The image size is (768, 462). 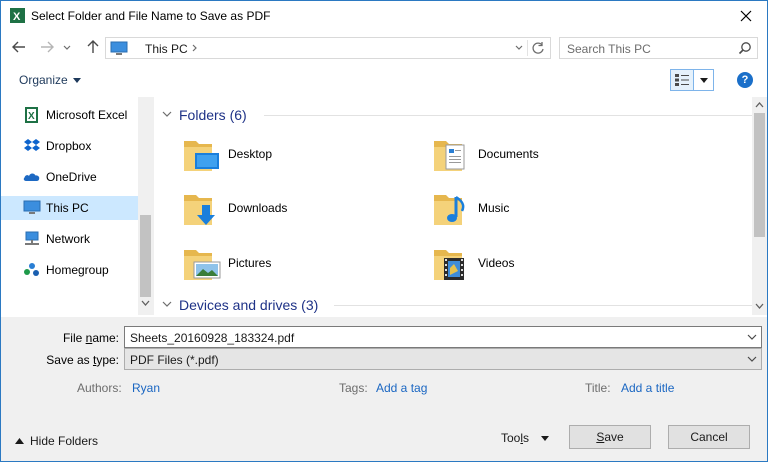 I want to click on save-as-type-label: Save as type:, so click(x=82, y=360).